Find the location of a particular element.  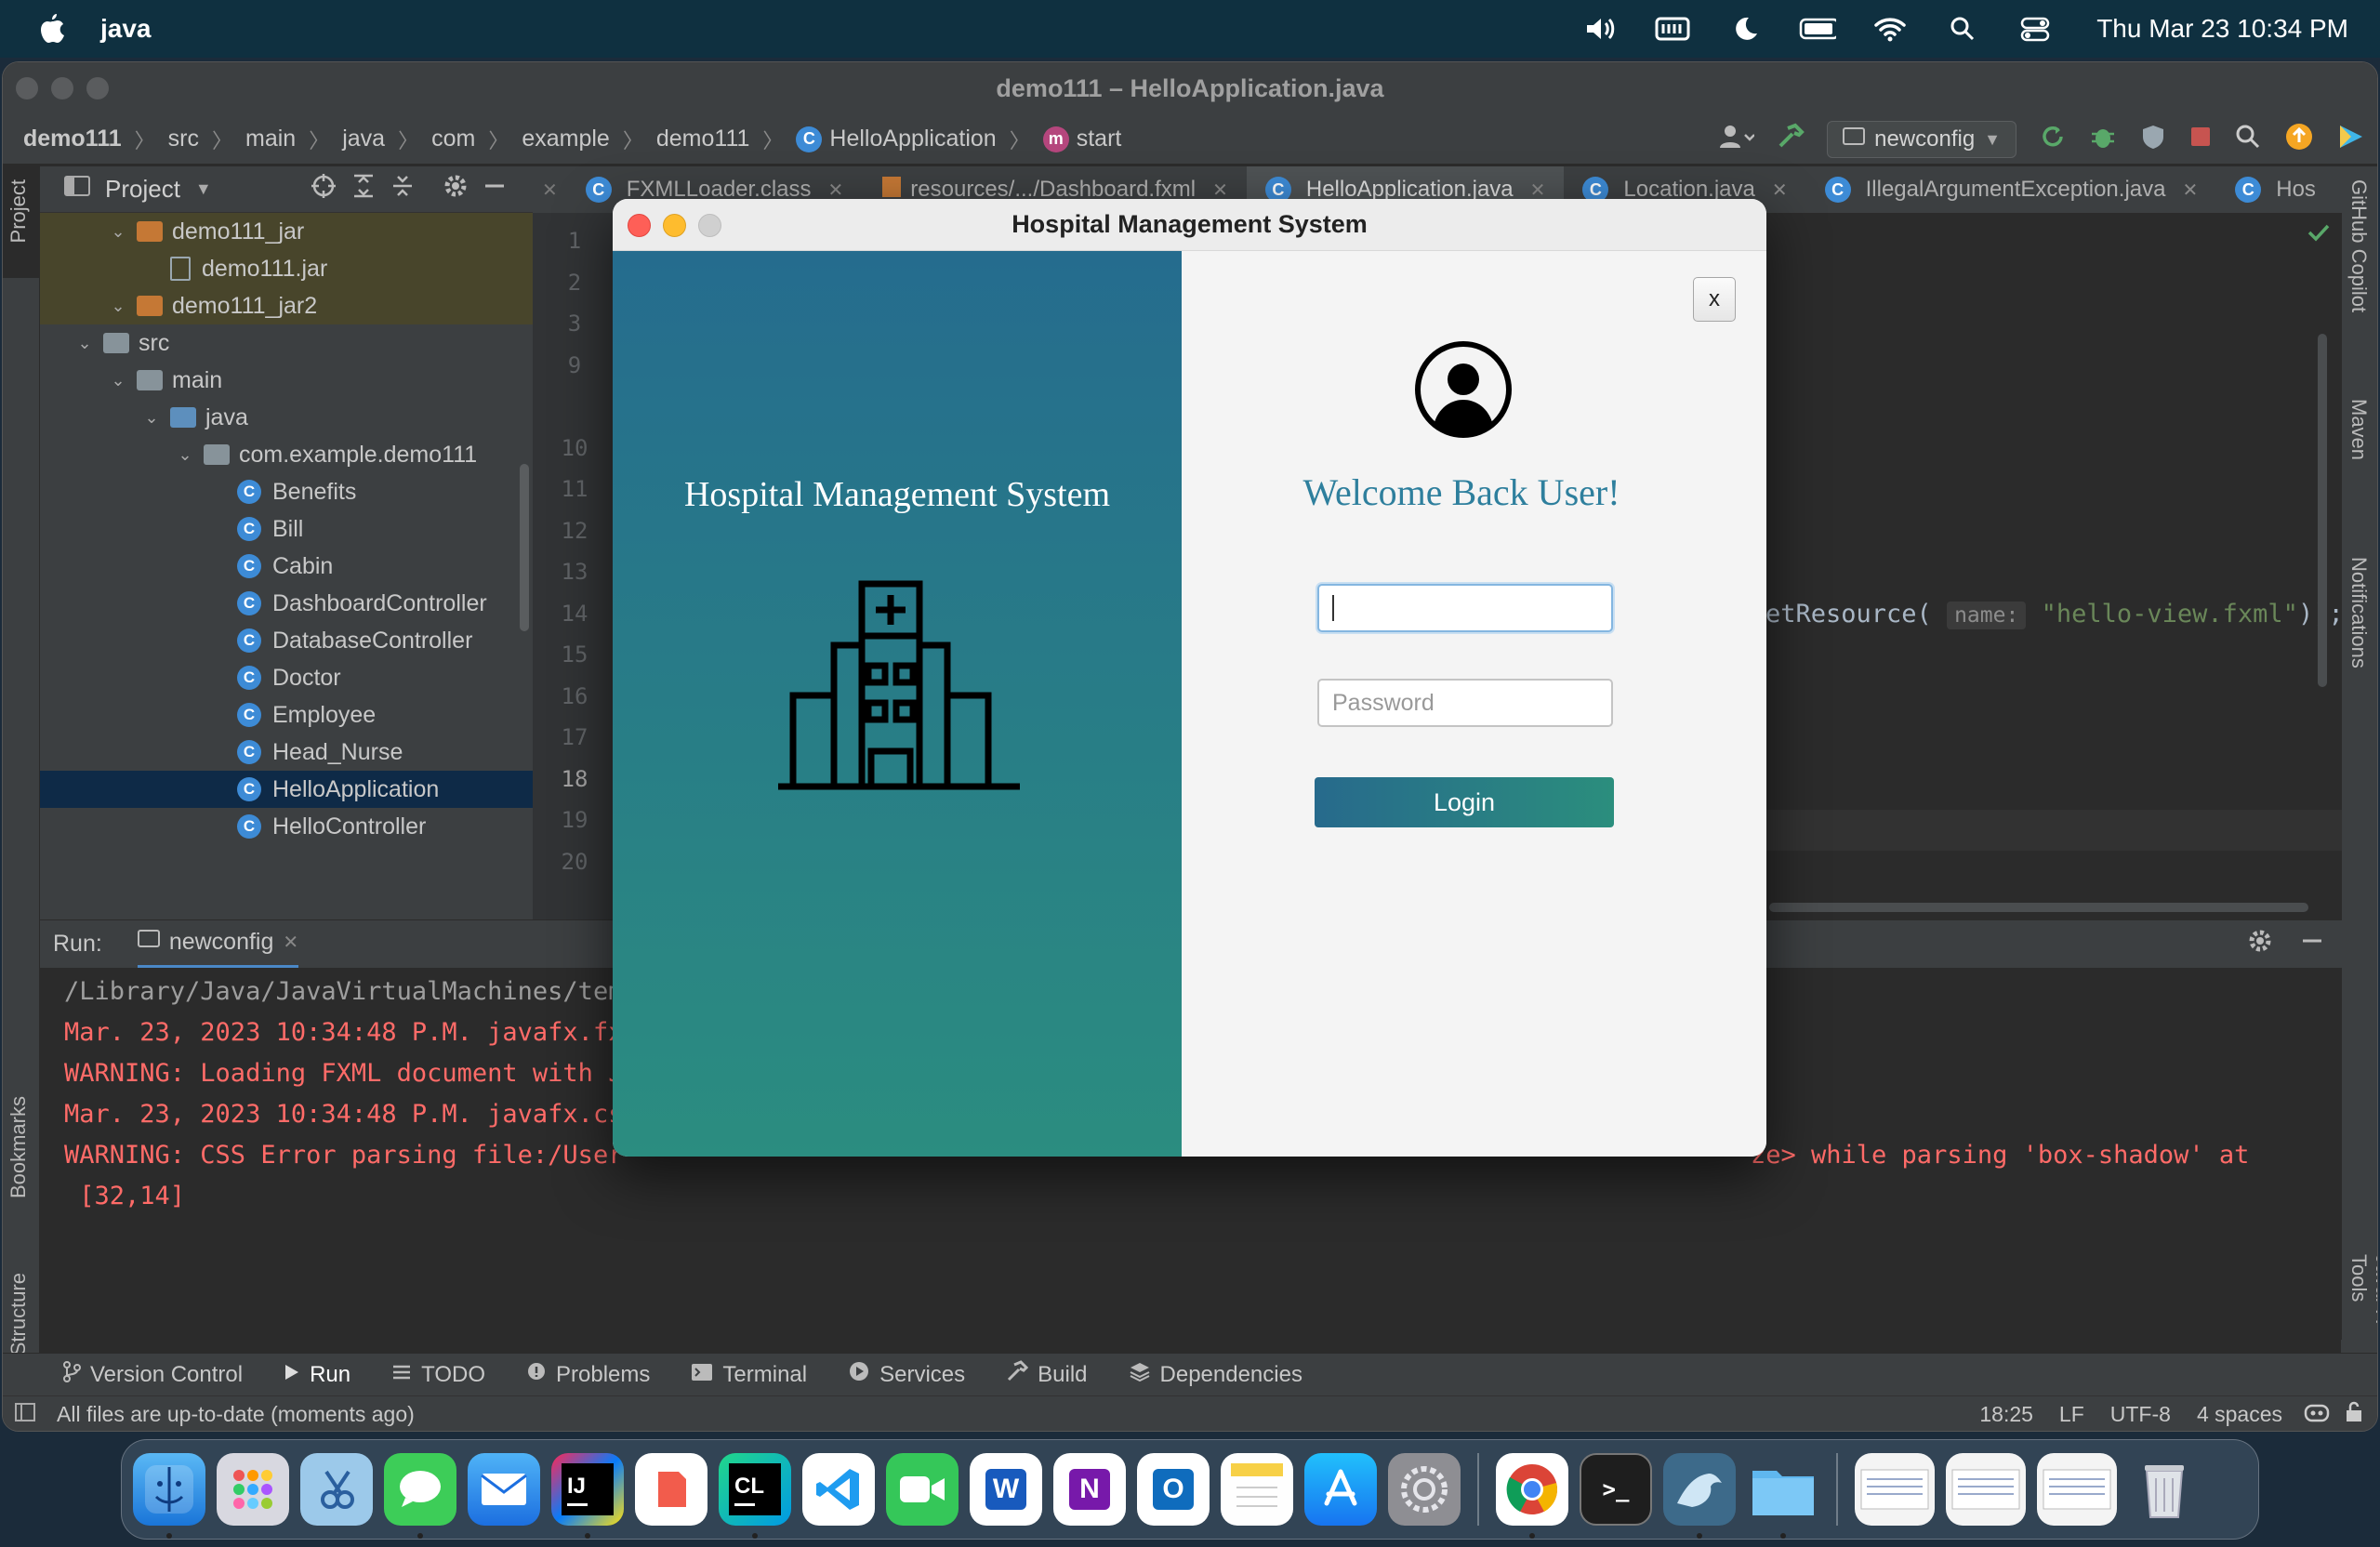

dock-finder is located at coordinates (169, 1496).